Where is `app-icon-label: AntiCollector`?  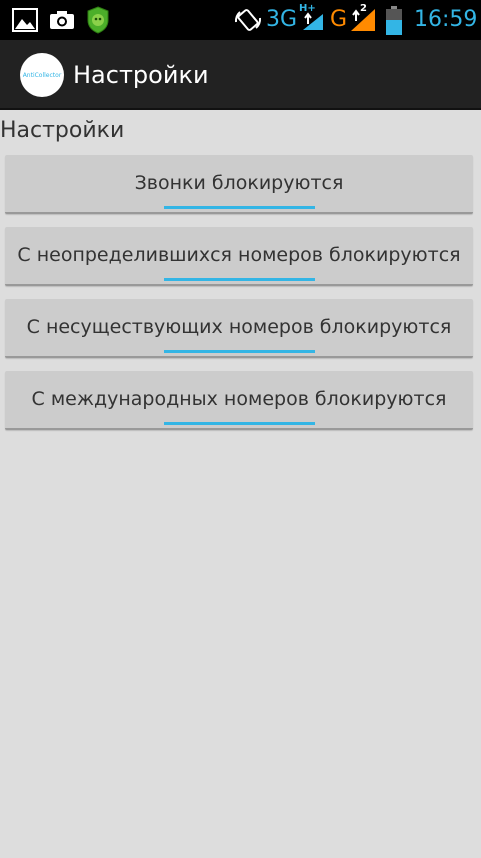
app-icon-label: AntiCollector is located at coordinates (42, 75).